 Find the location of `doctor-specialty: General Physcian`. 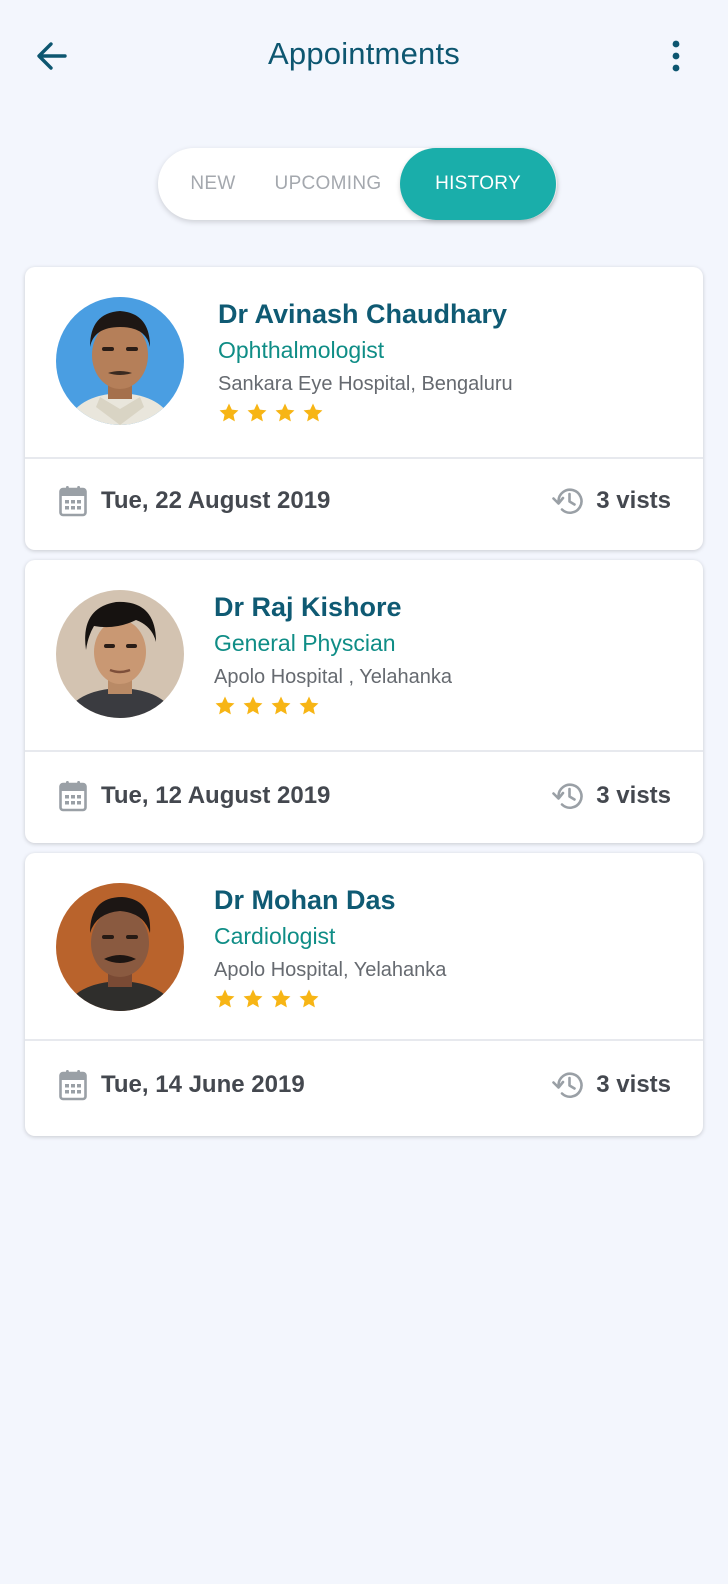

doctor-specialty: General Physcian is located at coordinates (305, 643).